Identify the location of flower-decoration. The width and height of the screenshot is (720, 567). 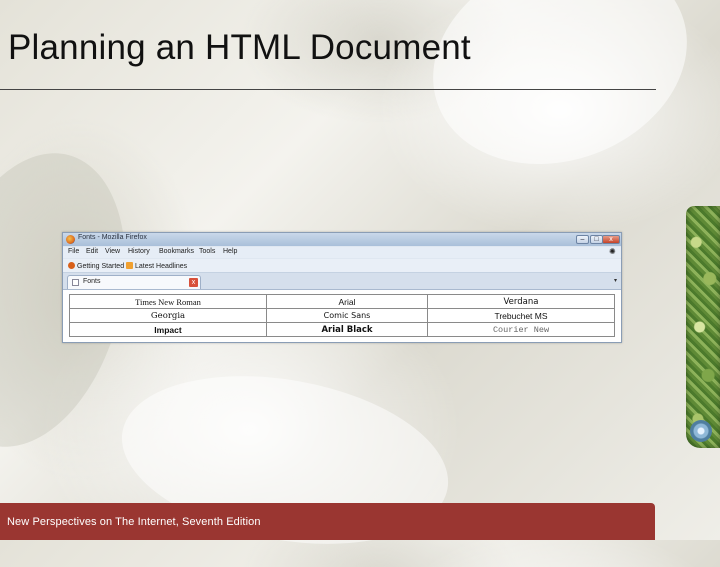
(701, 431).